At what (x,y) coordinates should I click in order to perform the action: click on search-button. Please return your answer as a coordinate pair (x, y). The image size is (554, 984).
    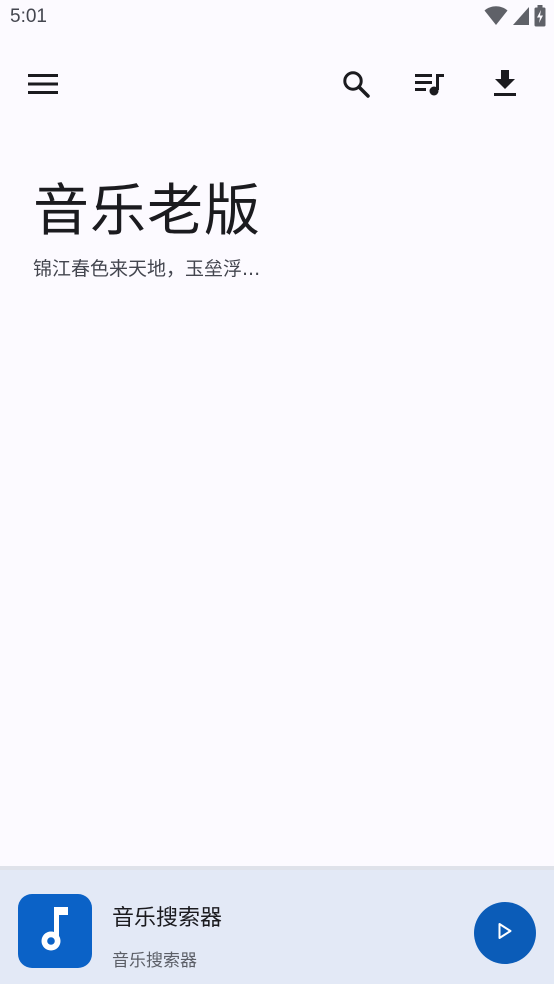
    Looking at the image, I should click on (356, 86).